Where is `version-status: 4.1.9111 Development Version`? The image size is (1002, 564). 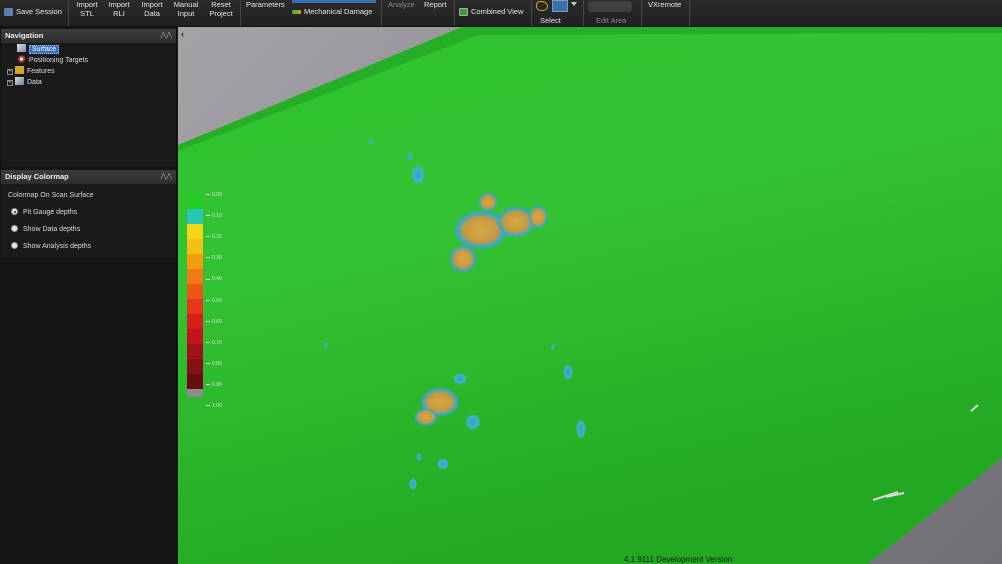 version-status: 4.1.9111 Development Version is located at coordinates (678, 559).